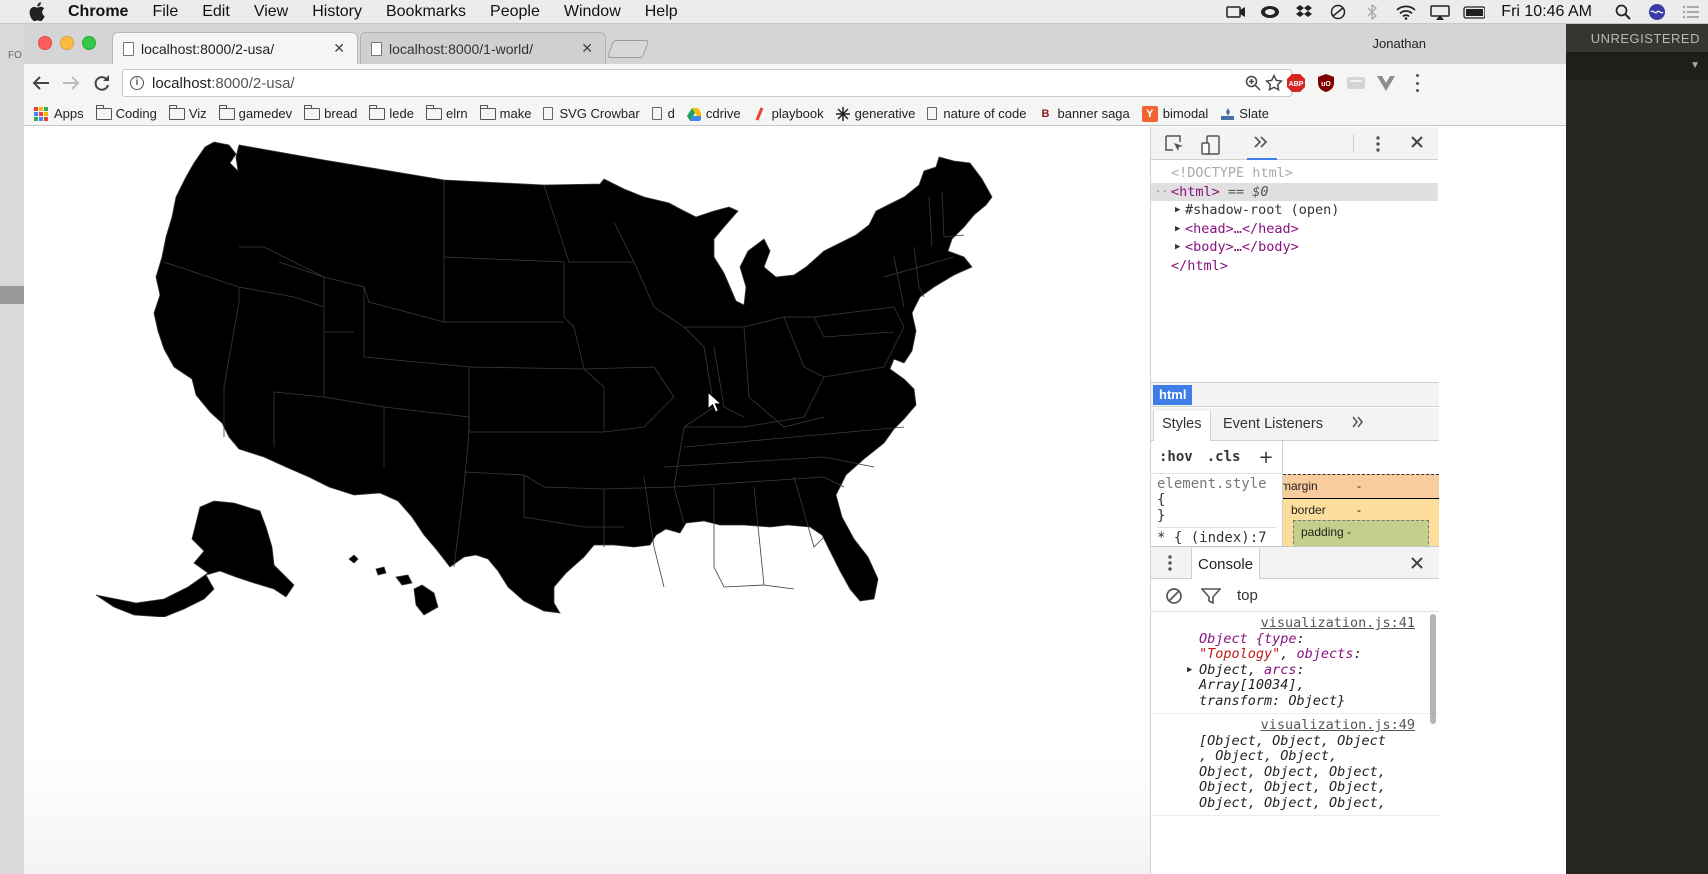 The height and width of the screenshot is (874, 1708). I want to click on dom-ellipsis-icon: ···, so click(1165, 192).